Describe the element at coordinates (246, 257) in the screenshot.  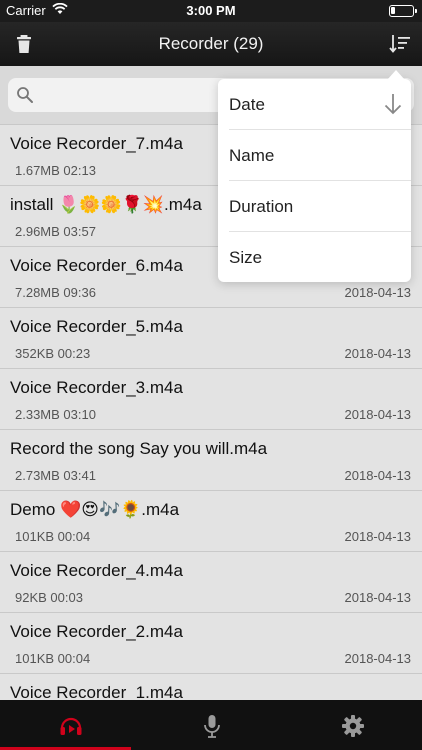
I see `sort-option-label: Size` at that location.